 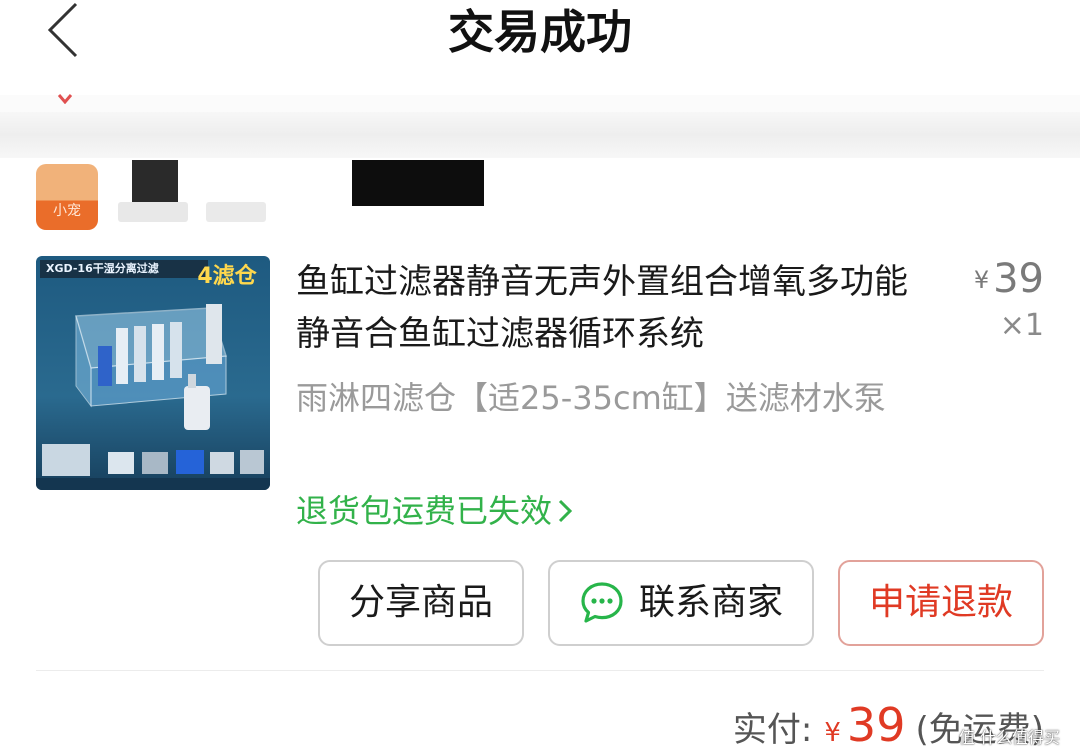 What do you see at coordinates (124, 269) in the screenshot?
I see `thumbnail-banner: XGD-16干湿分离过滤` at bounding box center [124, 269].